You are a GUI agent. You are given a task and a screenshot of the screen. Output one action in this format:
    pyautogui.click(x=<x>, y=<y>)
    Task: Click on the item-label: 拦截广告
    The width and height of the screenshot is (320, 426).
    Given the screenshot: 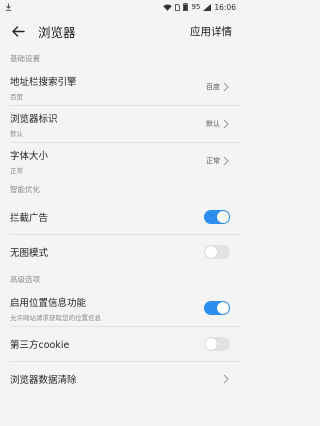 What is the action you would take?
    pyautogui.click(x=29, y=218)
    